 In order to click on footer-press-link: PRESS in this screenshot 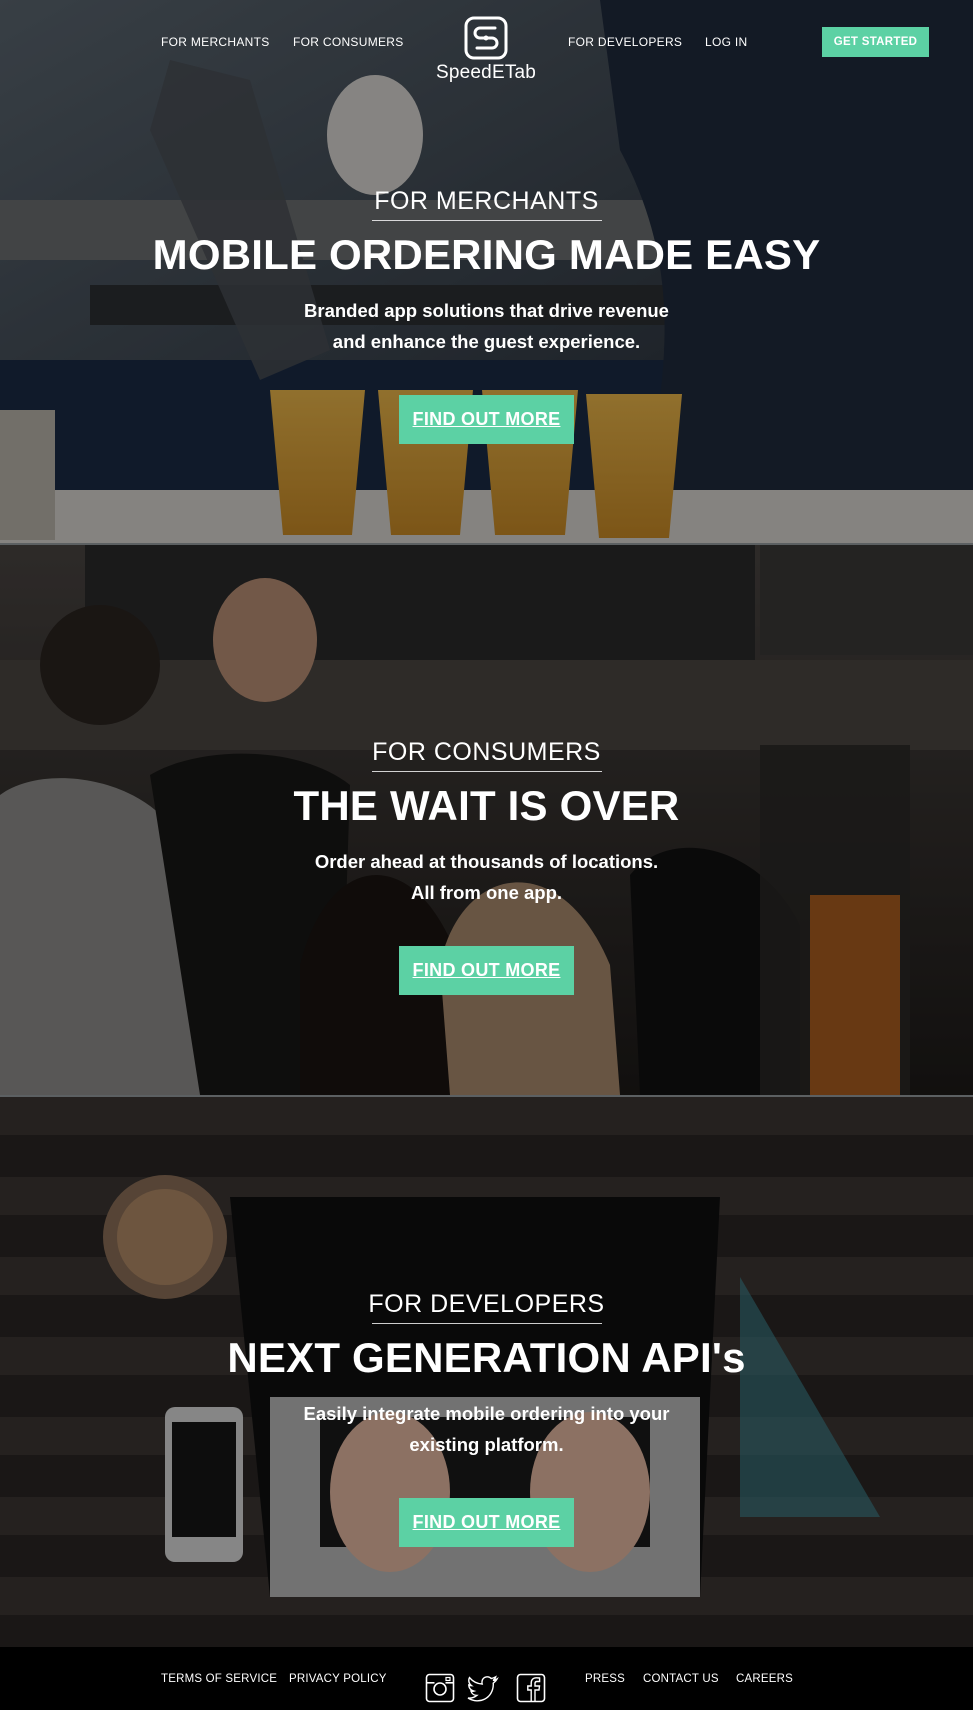, I will do `click(605, 1679)`.